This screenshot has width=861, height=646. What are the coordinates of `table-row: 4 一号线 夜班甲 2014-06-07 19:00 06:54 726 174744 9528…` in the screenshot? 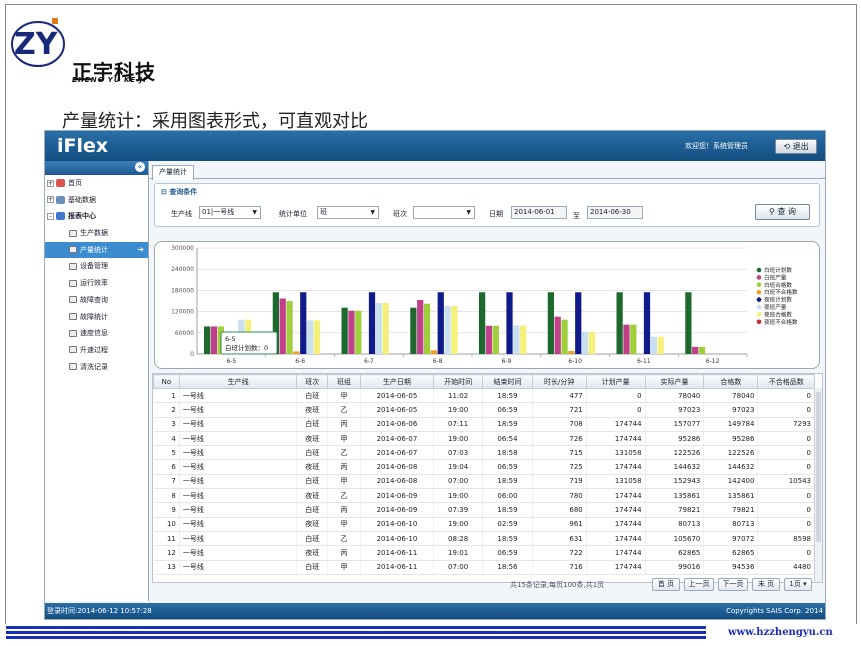 It's located at (484, 439).